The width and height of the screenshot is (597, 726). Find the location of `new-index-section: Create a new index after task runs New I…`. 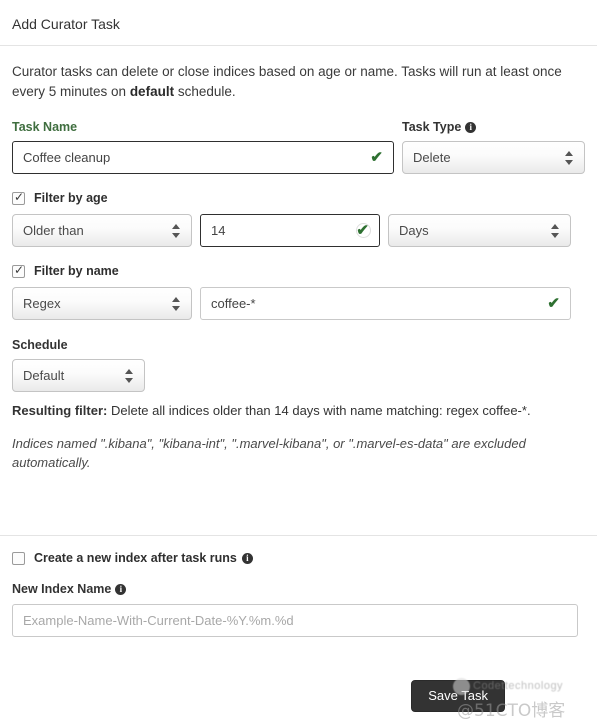

new-index-section: Create a new index after task runs New I… is located at coordinates (298, 594).